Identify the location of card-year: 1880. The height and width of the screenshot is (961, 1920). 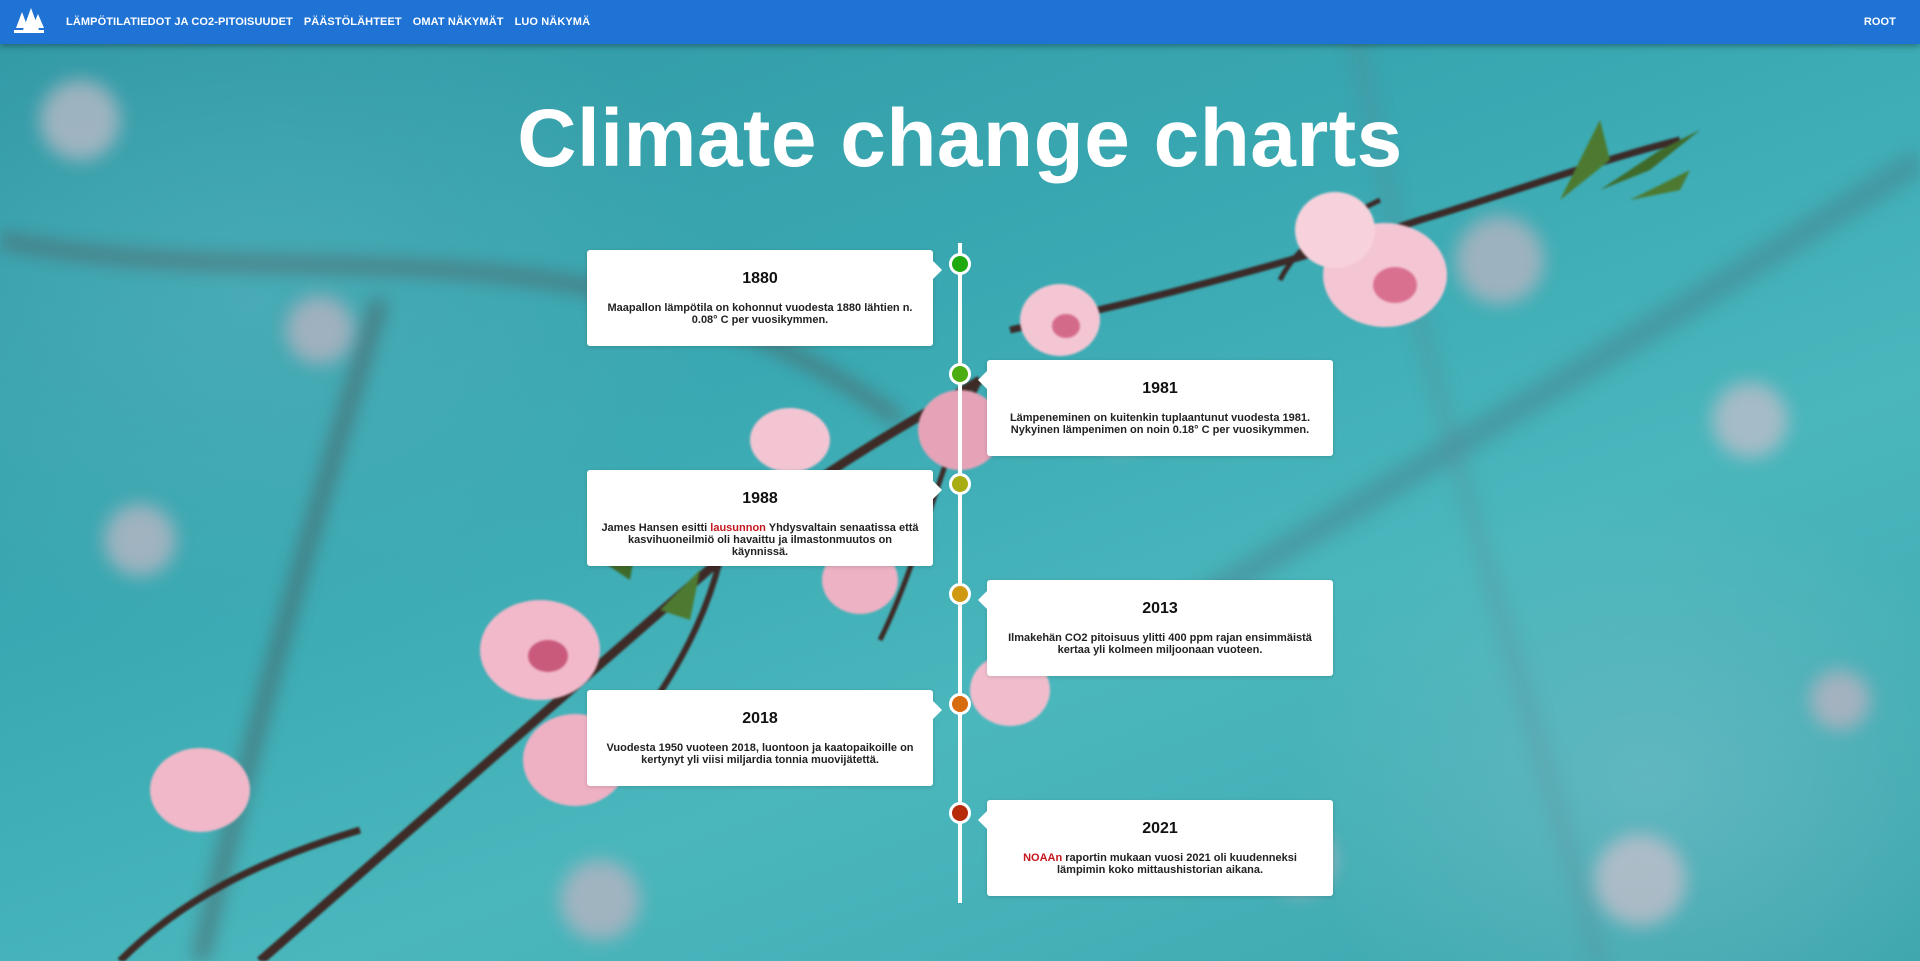
(760, 278).